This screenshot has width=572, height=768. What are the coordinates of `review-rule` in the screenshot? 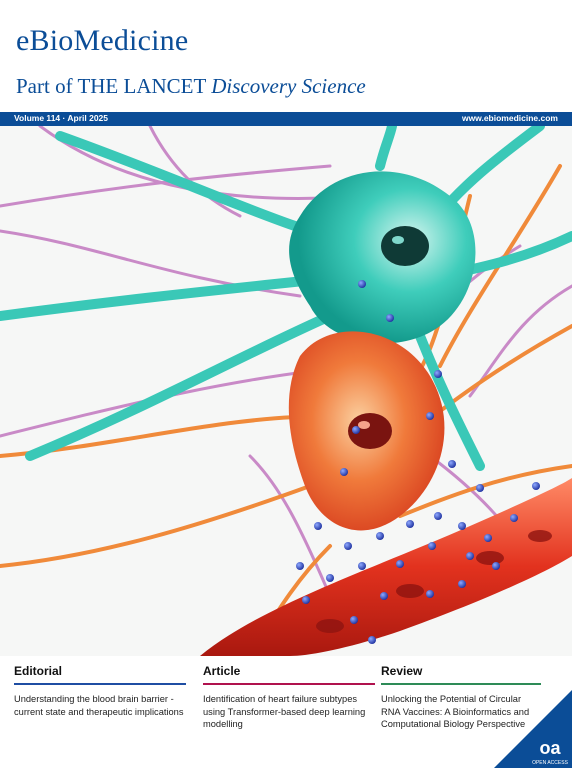 It's located at (461, 684).